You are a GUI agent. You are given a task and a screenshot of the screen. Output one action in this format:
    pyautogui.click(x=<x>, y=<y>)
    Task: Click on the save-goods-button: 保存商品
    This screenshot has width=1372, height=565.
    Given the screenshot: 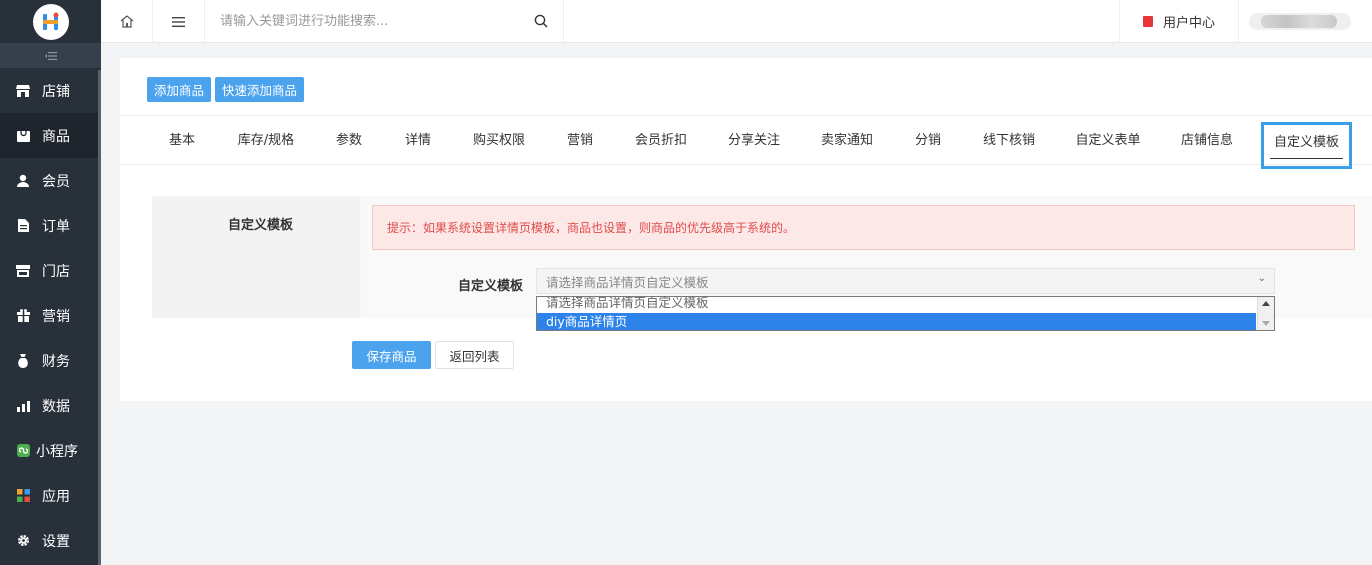 What is the action you would take?
    pyautogui.click(x=391, y=355)
    